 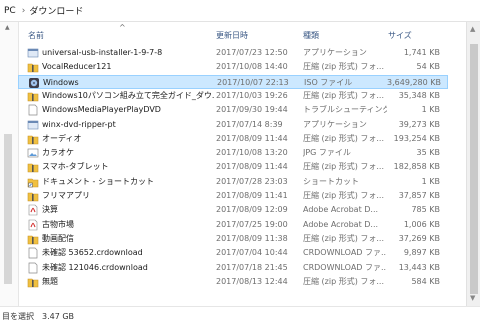 What do you see at coordinates (252, 224) in the screenshot?
I see `file-date: 2017/07/25 19:00` at bounding box center [252, 224].